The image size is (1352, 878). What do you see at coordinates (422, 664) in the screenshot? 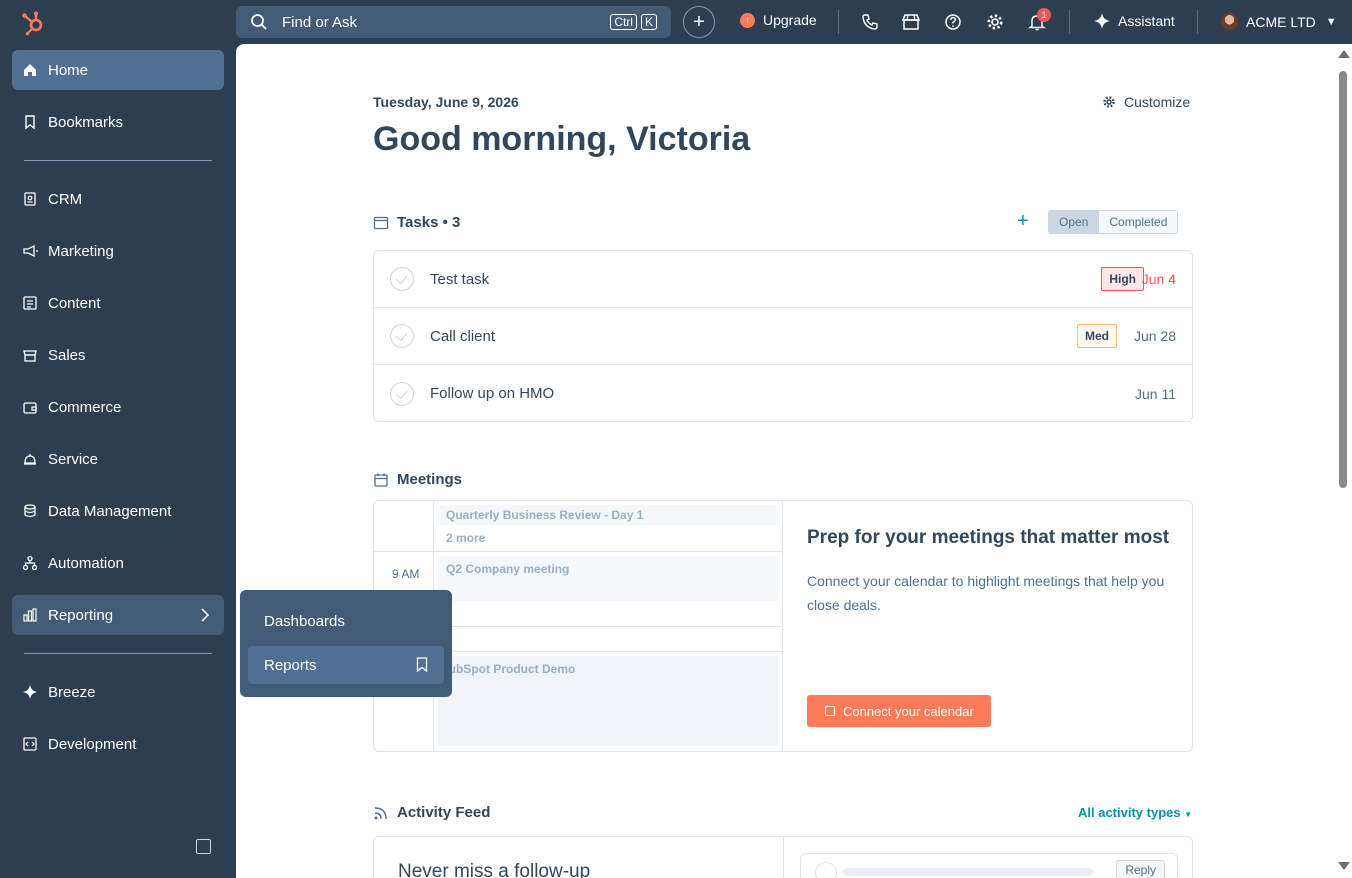
I see `bookmark-icon` at bounding box center [422, 664].